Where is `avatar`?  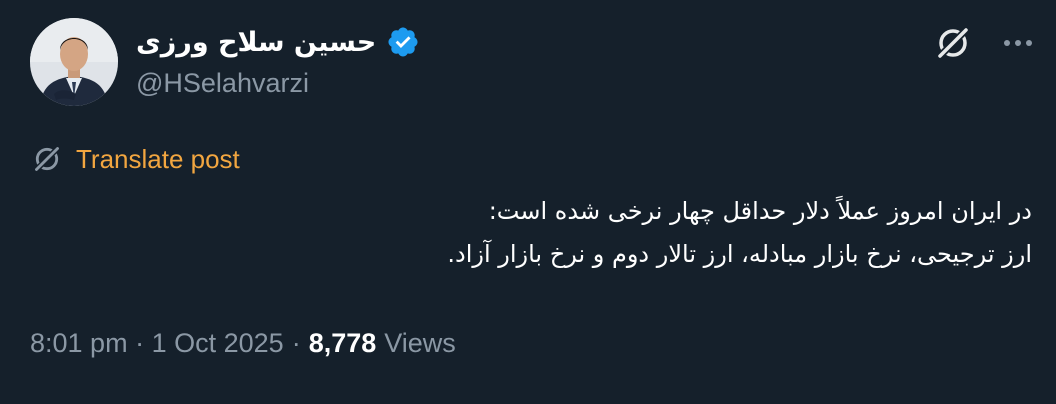 avatar is located at coordinates (74, 62).